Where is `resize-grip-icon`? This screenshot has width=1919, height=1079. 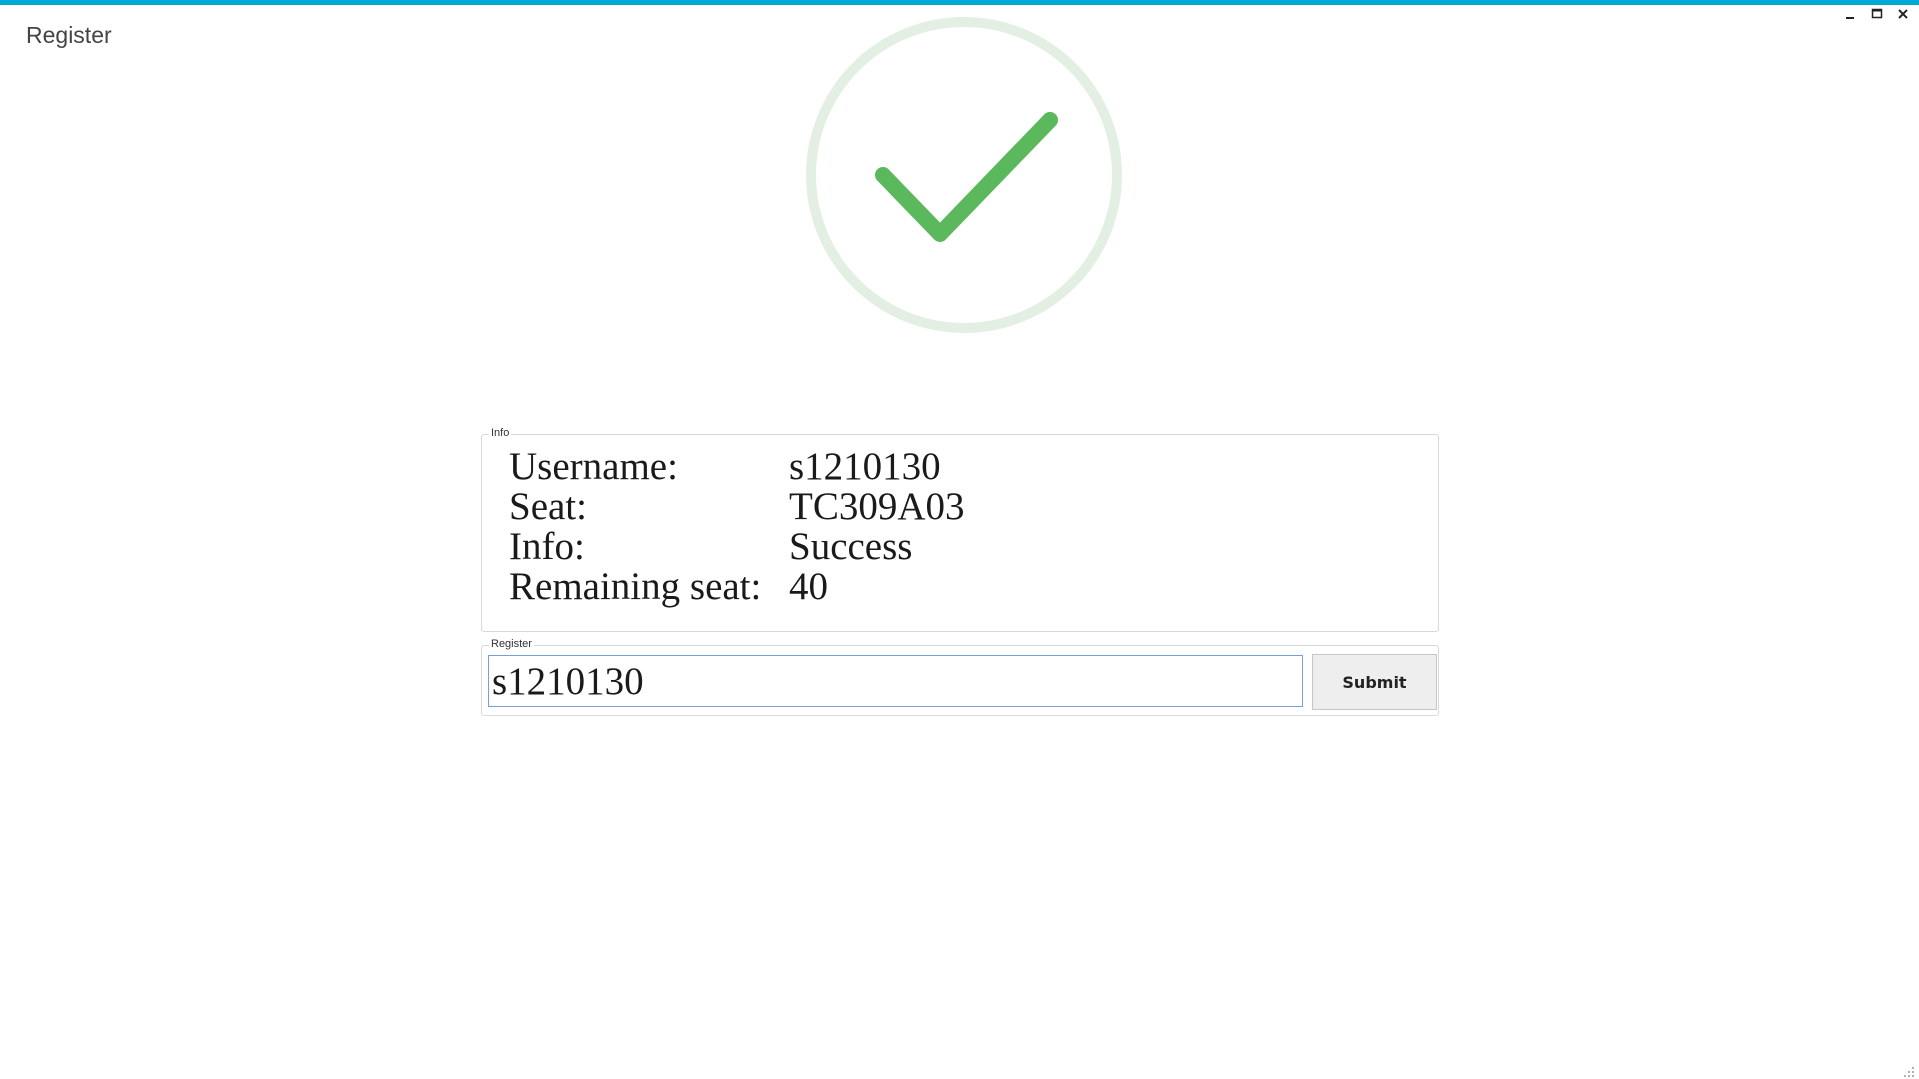 resize-grip-icon is located at coordinates (1909, 1070).